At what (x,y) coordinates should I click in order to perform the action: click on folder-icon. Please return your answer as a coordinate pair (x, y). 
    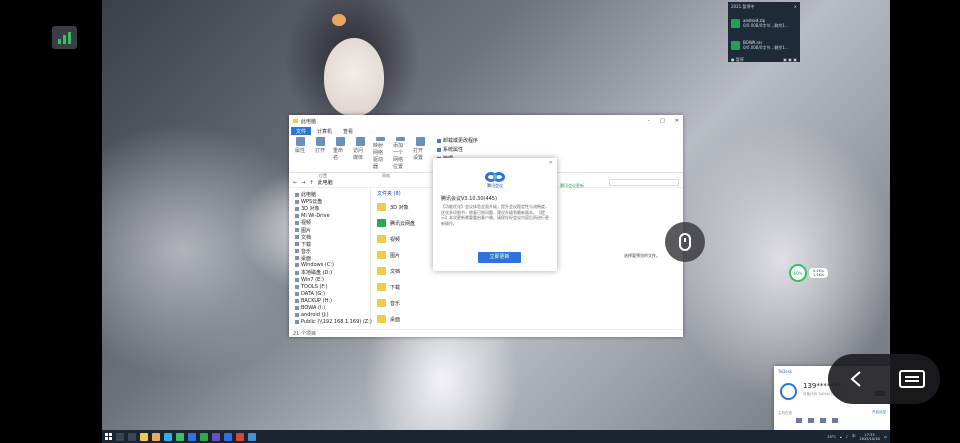
    Looking at the image, I should click on (381, 287).